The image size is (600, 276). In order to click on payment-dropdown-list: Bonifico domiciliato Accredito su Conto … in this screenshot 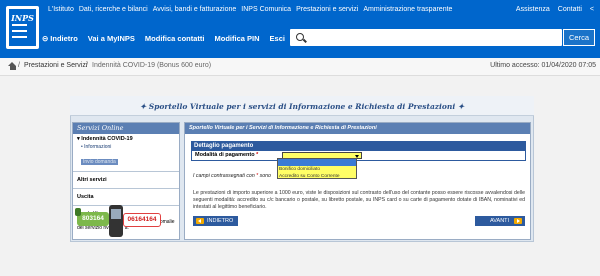, I will do `click(317, 168)`.